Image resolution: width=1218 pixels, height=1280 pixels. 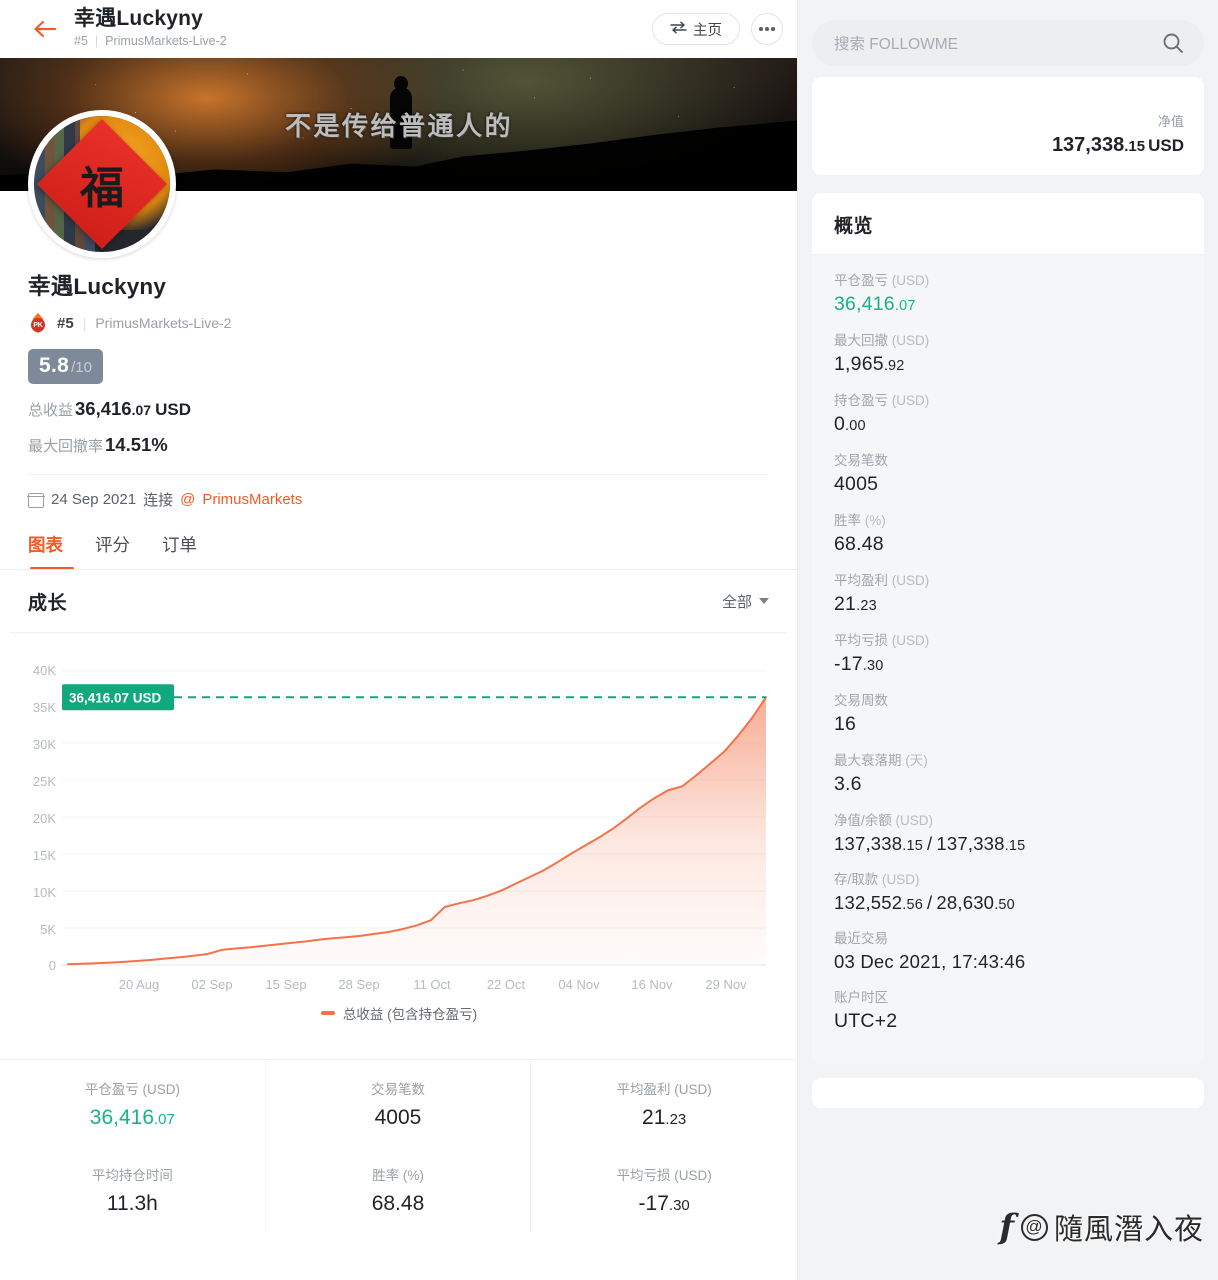 I want to click on svg-text: 16 Nov, so click(x=652, y=984).